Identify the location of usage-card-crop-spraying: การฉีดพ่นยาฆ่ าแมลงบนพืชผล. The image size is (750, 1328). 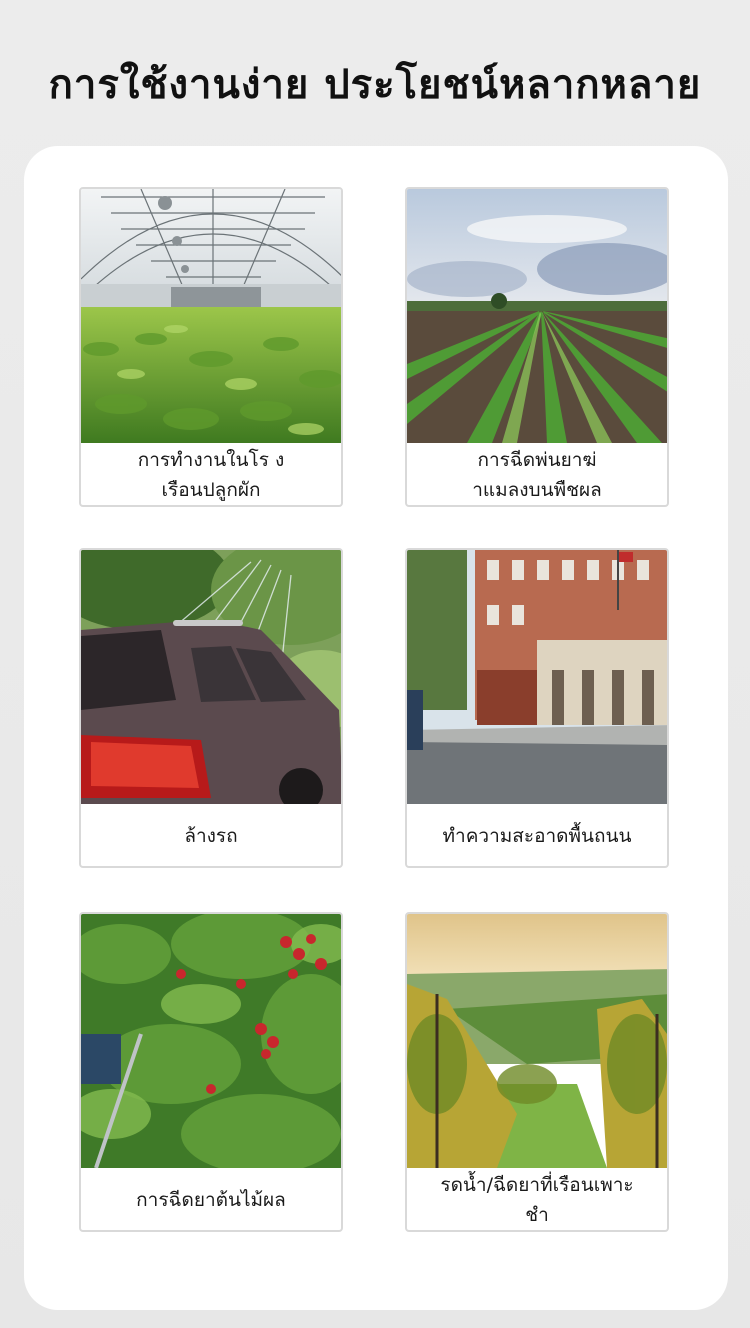
(537, 347).